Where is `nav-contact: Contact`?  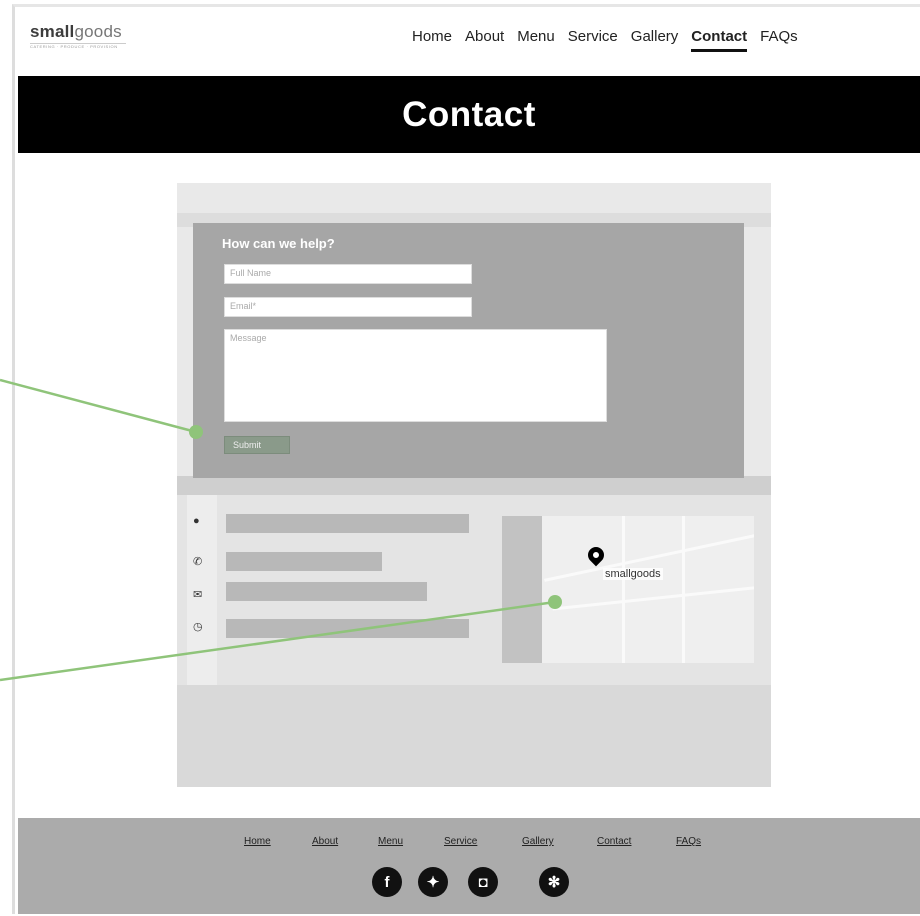 nav-contact: Contact is located at coordinates (719, 40).